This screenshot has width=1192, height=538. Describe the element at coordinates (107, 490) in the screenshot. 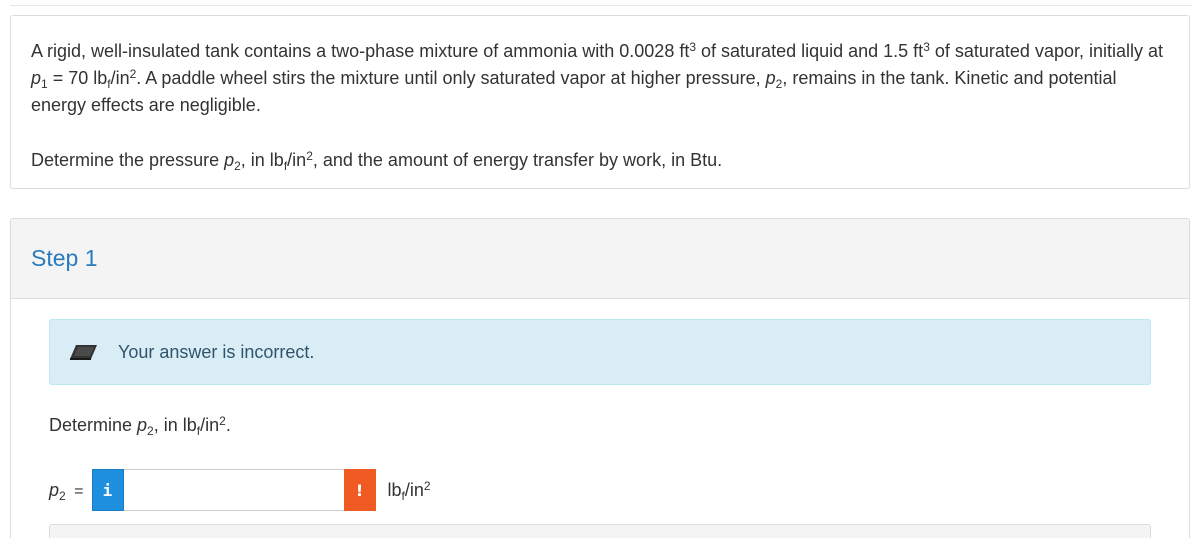

I see `info-icon: i` at that location.